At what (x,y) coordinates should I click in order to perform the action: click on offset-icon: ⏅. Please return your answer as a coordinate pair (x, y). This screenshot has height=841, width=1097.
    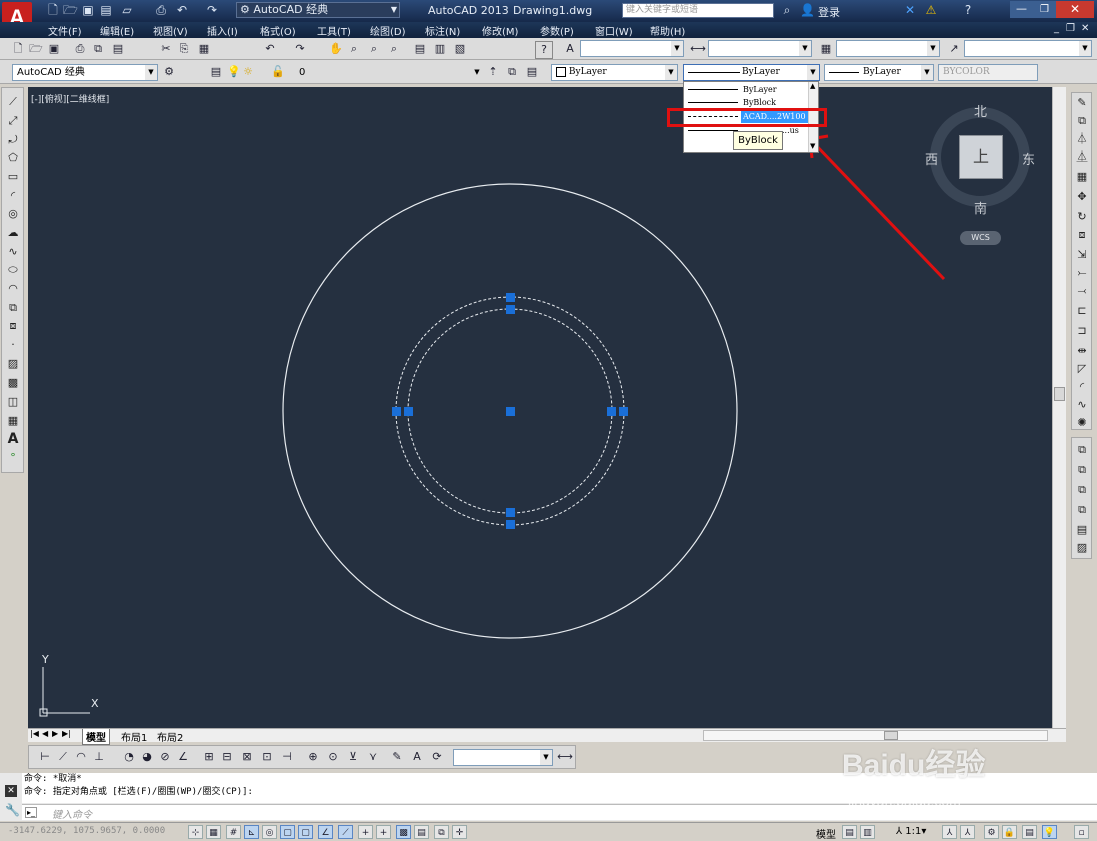
    Looking at the image, I should click on (1082, 157).